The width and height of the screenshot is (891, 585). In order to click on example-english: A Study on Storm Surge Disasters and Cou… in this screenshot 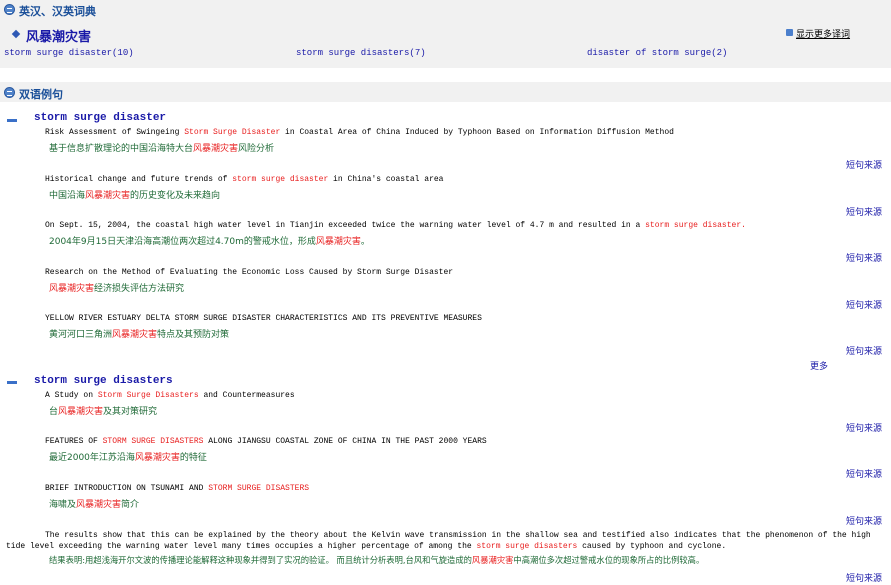, I will do `click(170, 395)`.